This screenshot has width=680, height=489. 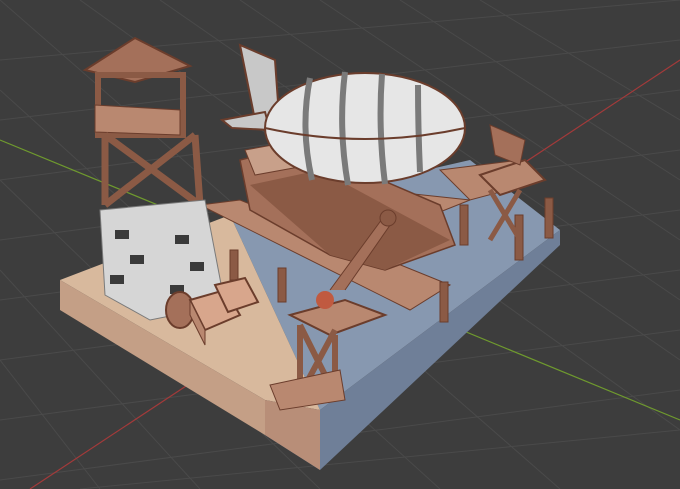 What do you see at coordinates (154, 178) in the screenshot?
I see `watchtower` at bounding box center [154, 178].